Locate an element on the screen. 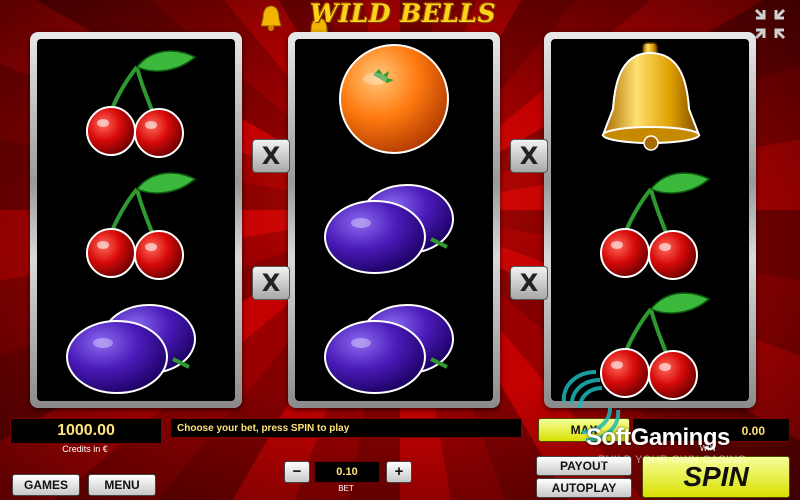 This screenshot has height=500, width=800. bet-increase-button: + is located at coordinates (399, 472).